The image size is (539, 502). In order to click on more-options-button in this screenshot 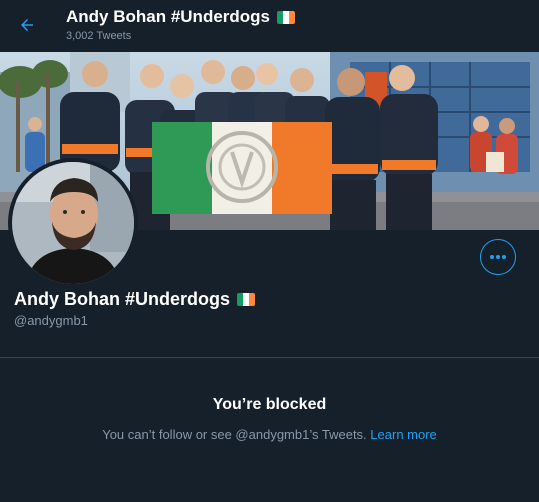, I will do `click(498, 257)`.